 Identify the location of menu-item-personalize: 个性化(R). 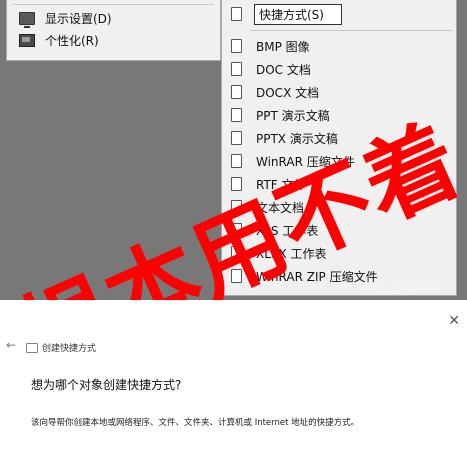
(113, 40).